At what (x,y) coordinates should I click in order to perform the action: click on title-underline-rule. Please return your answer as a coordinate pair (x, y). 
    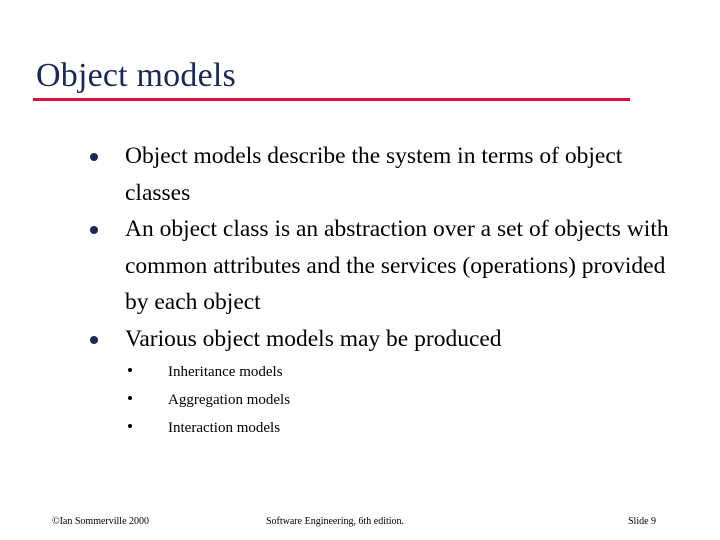
    Looking at the image, I should click on (331, 99).